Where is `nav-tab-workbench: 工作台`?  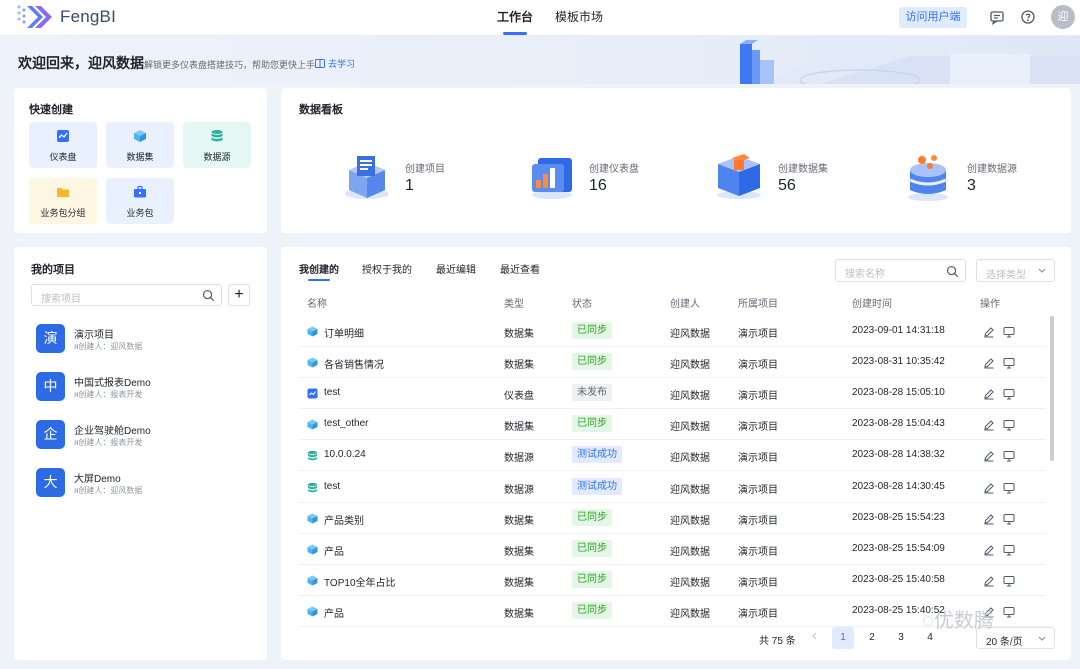
nav-tab-workbench: 工作台 is located at coordinates (515, 18).